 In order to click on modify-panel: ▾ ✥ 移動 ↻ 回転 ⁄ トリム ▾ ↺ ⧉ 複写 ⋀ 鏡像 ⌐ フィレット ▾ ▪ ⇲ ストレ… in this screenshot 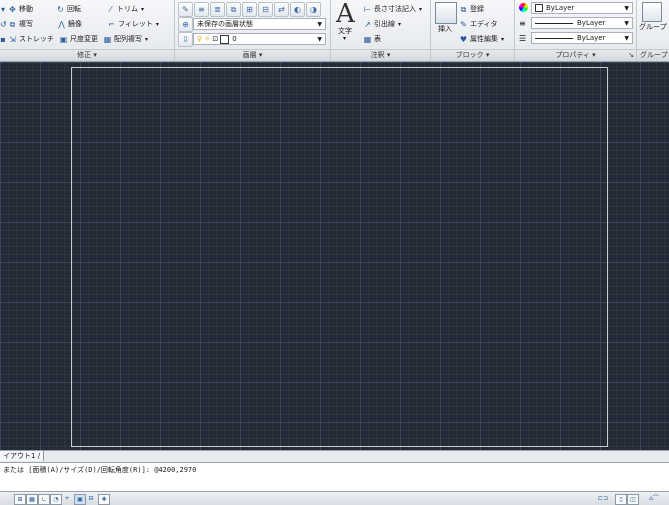, I will do `click(87, 30)`.